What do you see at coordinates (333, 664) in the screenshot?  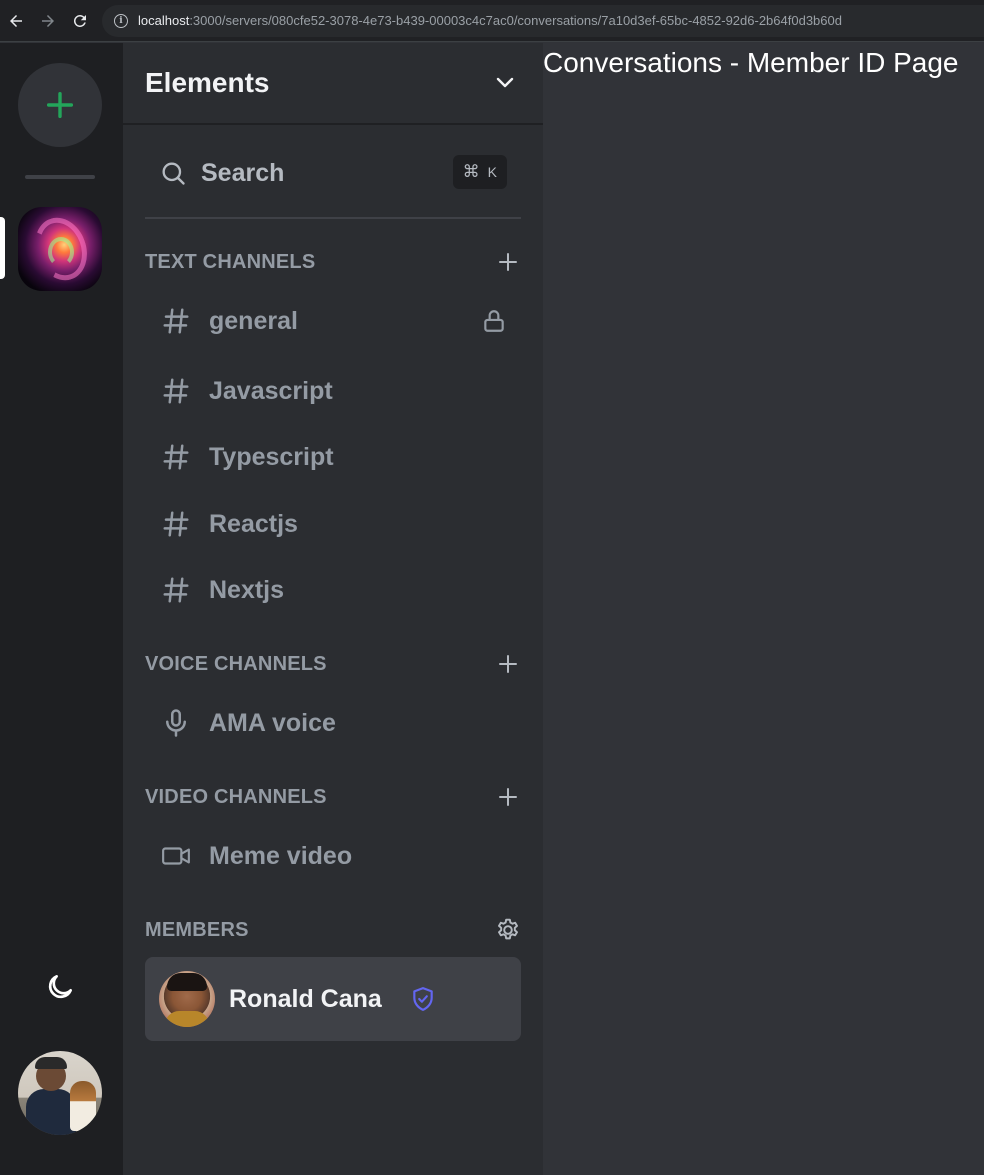 I see `section-voice-channels: VOICE CHANNELS` at bounding box center [333, 664].